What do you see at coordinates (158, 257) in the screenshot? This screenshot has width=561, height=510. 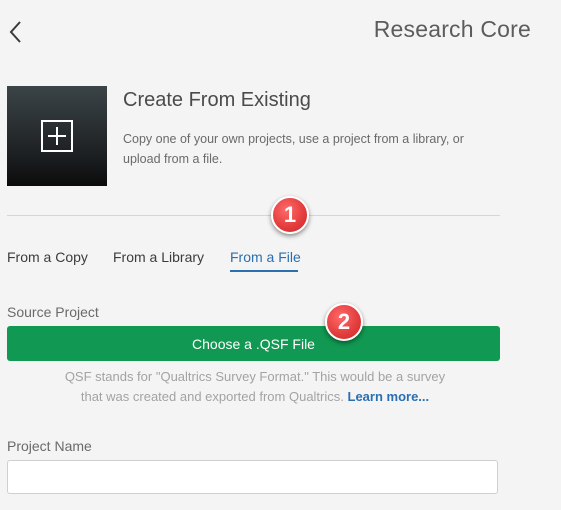 I see `tab-from-a-library: From a Library` at bounding box center [158, 257].